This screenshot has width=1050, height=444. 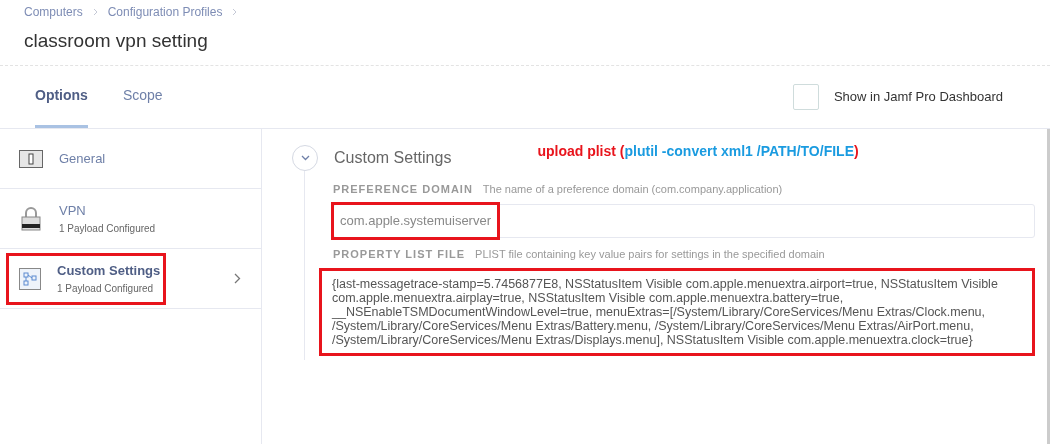 What do you see at coordinates (918, 97) in the screenshot?
I see `checkbox-label: Show in Jamf Pro Dashboard` at bounding box center [918, 97].